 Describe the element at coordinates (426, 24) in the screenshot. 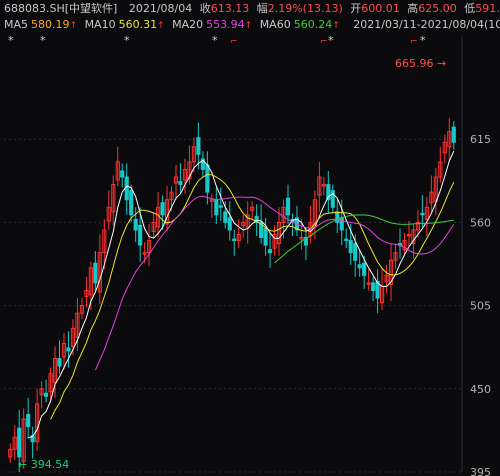

I see `date-range: 2021/03/11-2021/08/04(100日)` at that location.